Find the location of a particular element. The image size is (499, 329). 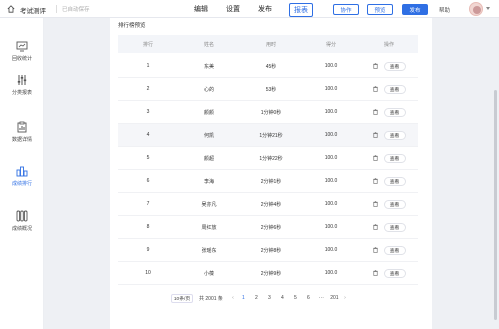

sidebar: 回收统计 分类报表 数据详情 成绩排行 成绩概况 is located at coordinates (22, 173).